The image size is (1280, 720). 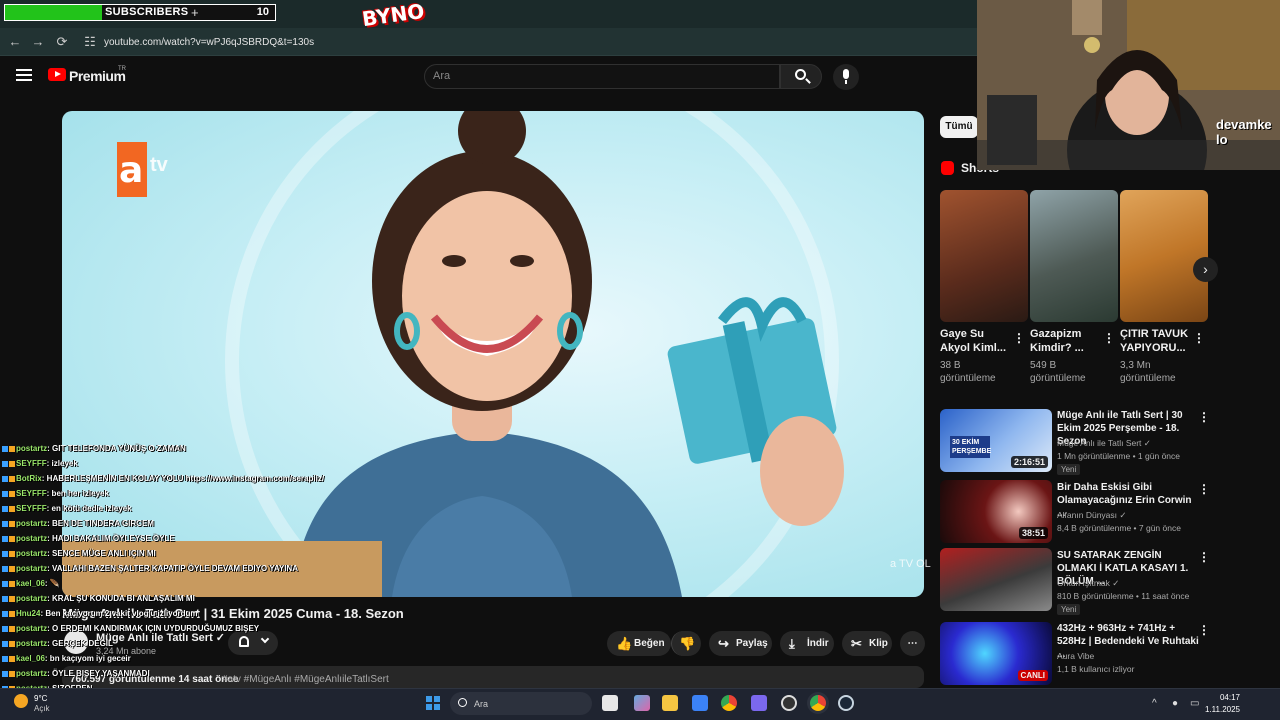 What do you see at coordinates (959, 127) in the screenshot?
I see `filter-chip-all: Tümü` at bounding box center [959, 127].